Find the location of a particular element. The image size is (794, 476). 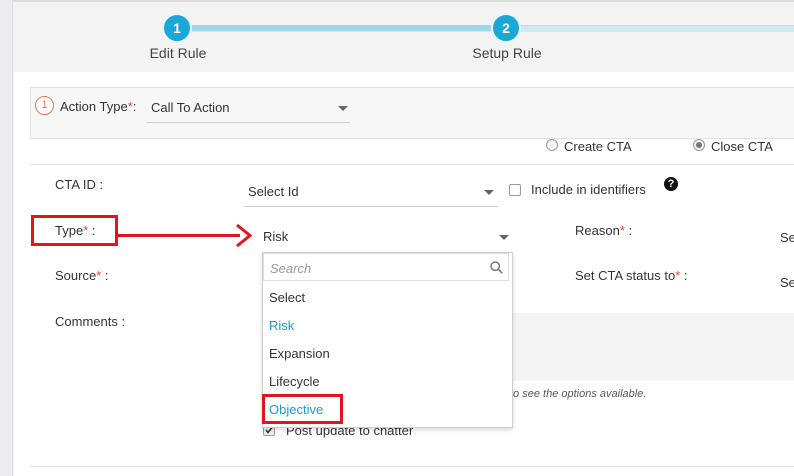

cta-id-label: CTA ID : is located at coordinates (79, 184).